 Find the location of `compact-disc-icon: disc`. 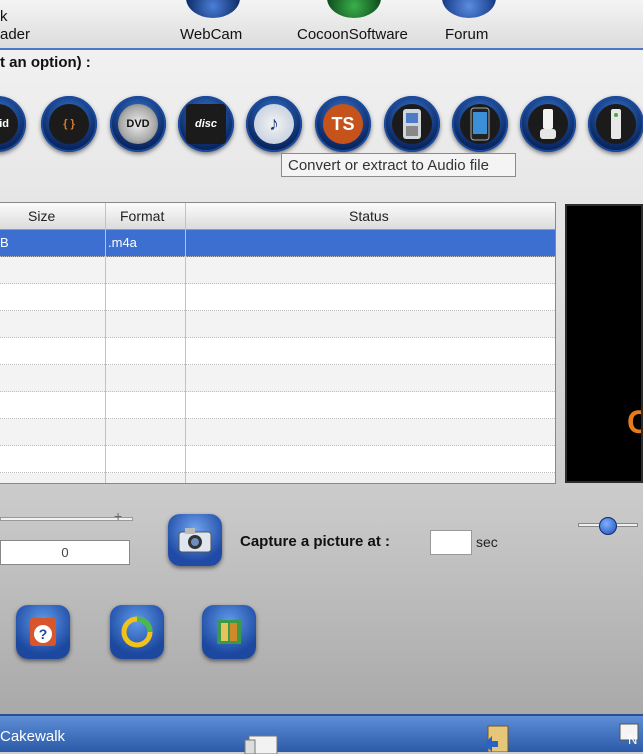

compact-disc-icon: disc is located at coordinates (206, 124).